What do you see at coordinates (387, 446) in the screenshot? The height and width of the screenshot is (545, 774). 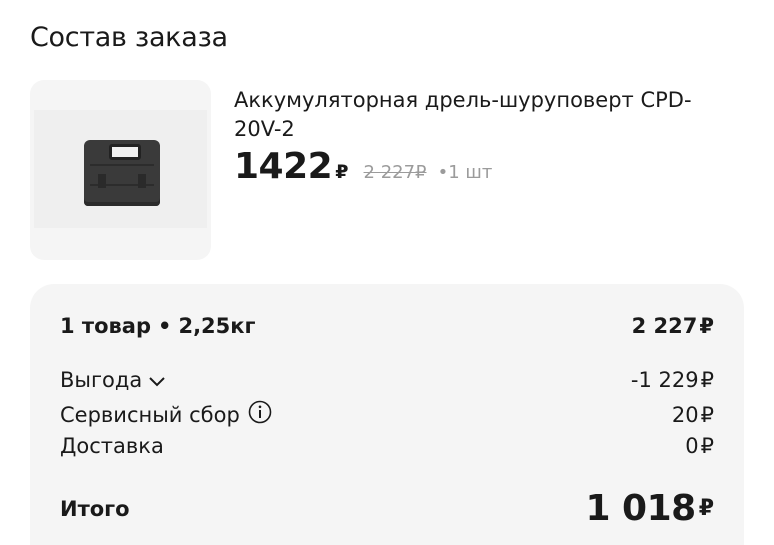 I see `summary-delivery-row: Доставка 0 ₽` at bounding box center [387, 446].